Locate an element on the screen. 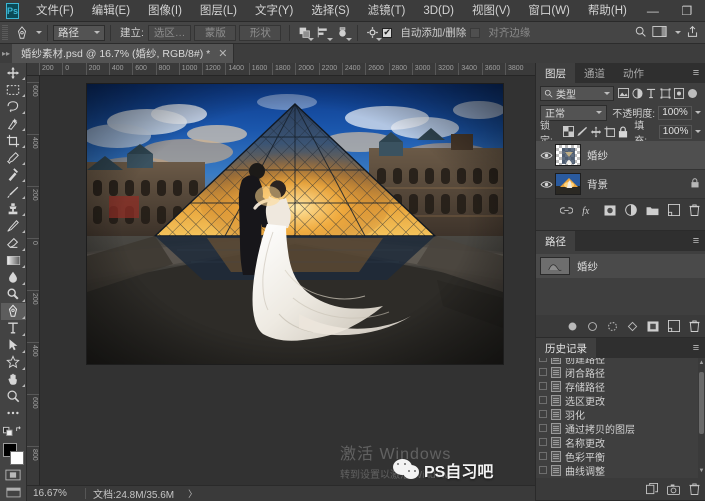 The height and width of the screenshot is (501, 705). healing-brush-tool is located at coordinates (13, 174).